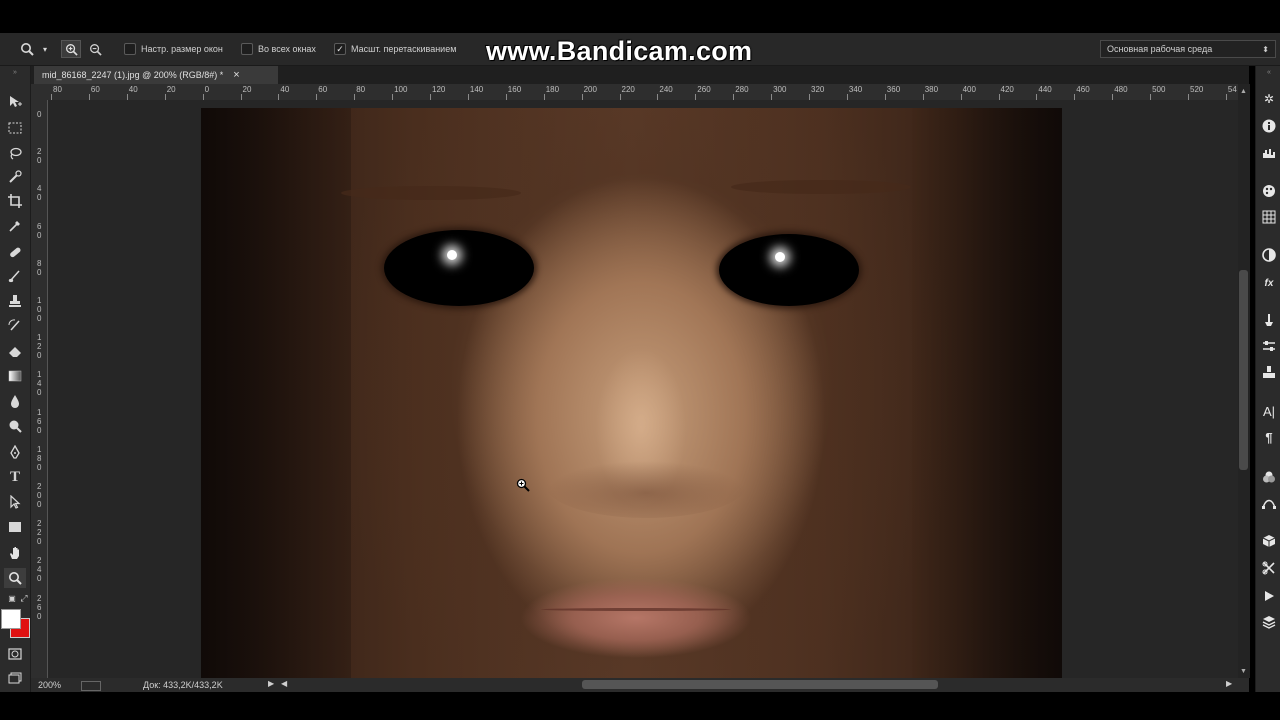  I want to click on crop-icon, so click(15, 201).